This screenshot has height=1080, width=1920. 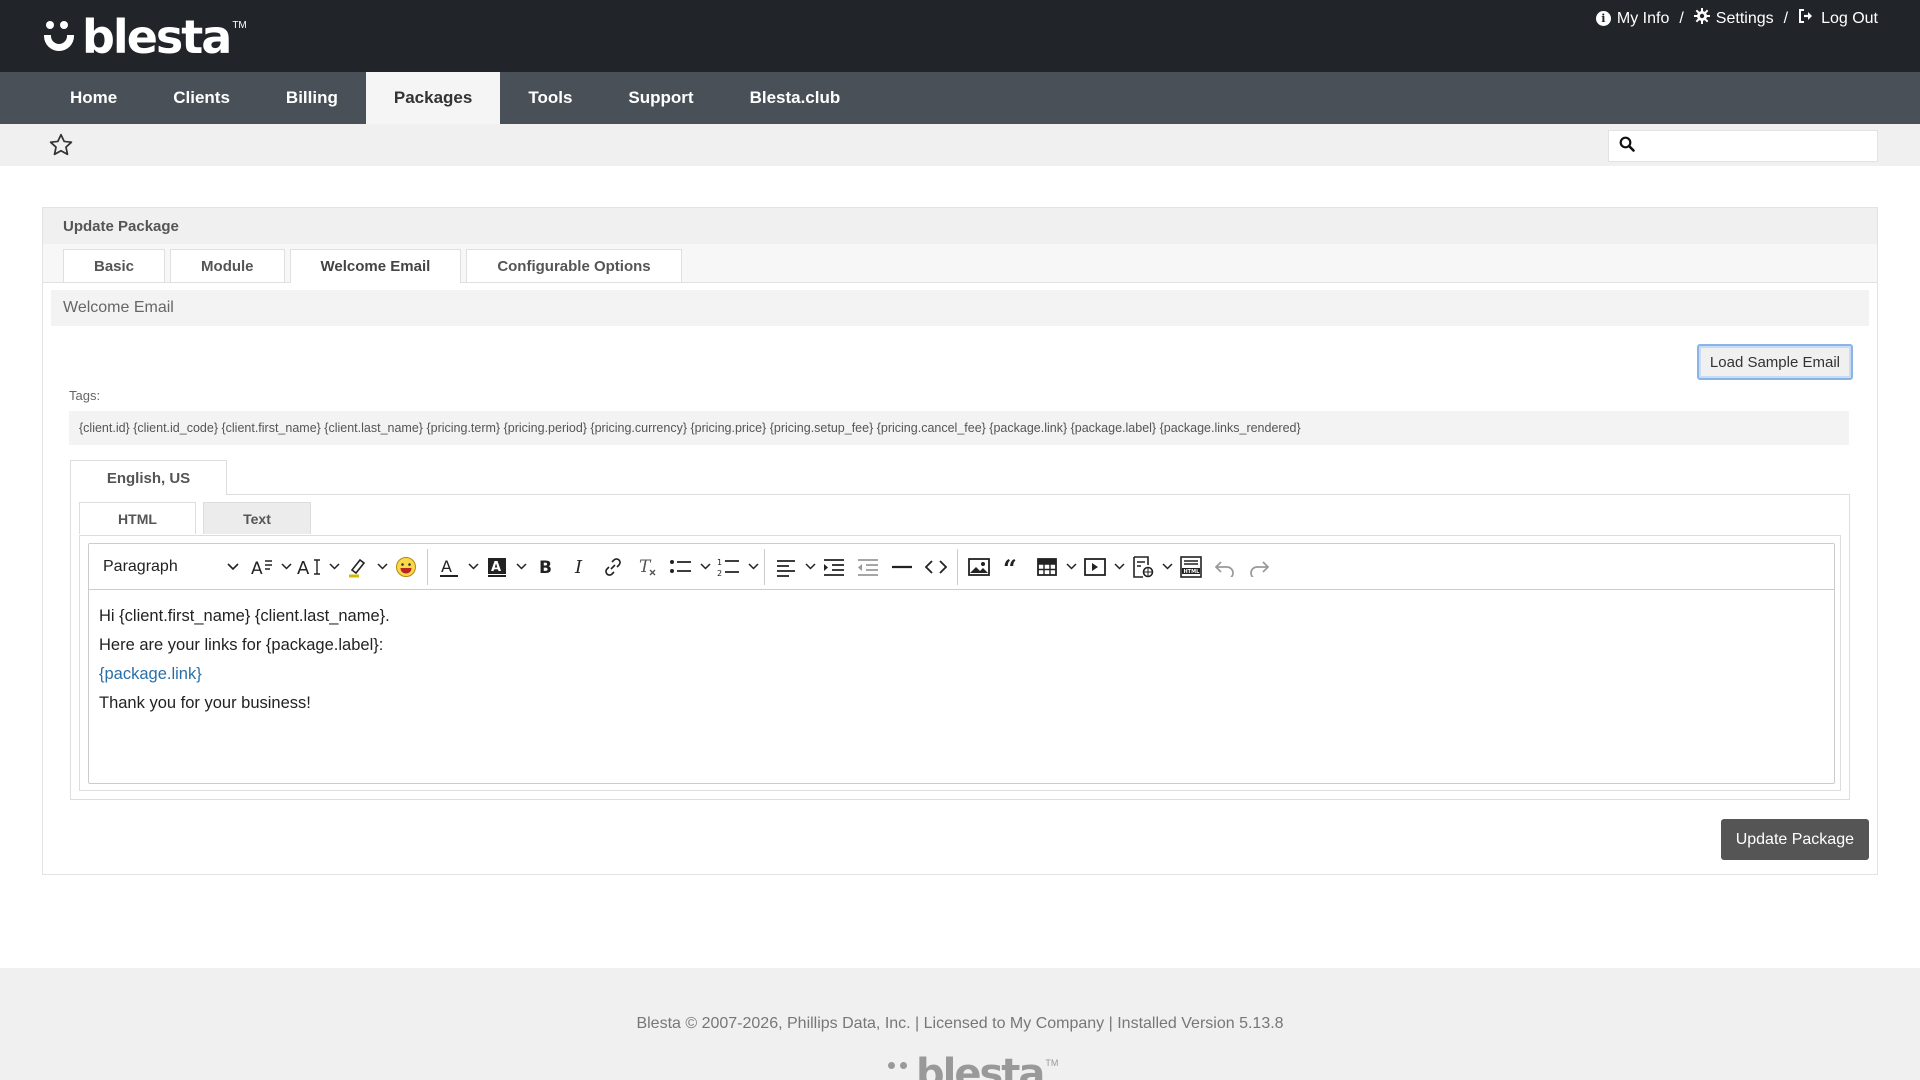 What do you see at coordinates (1095, 567) in the screenshot?
I see `media-icon` at bounding box center [1095, 567].